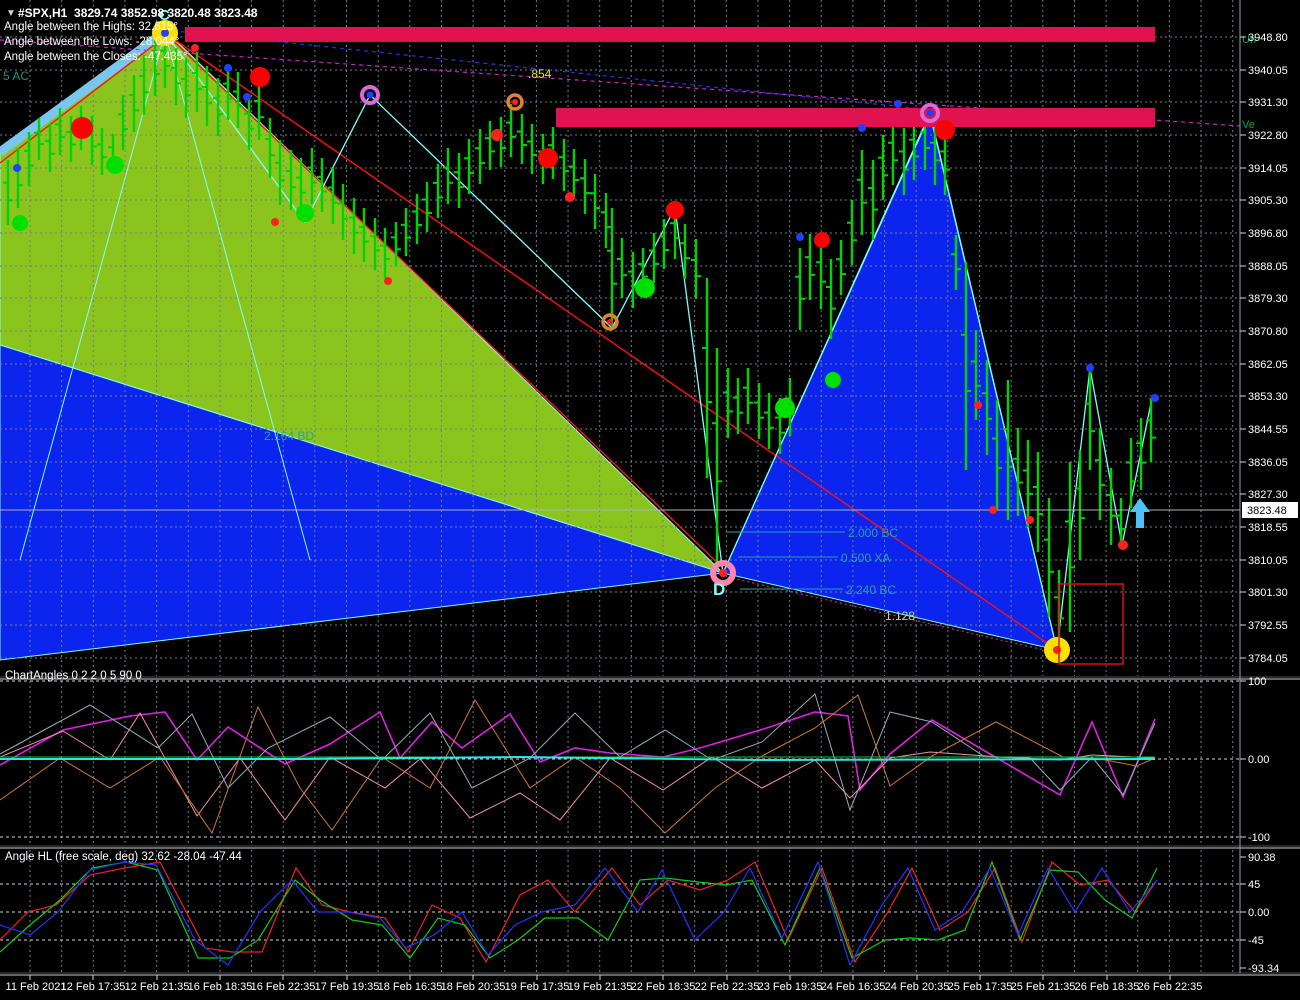 This screenshot has height=1000, width=1300. Describe the element at coordinates (96, 57) in the screenshot. I see `angle-closes-label: Angle between the Closes: -47.435°` at that location.